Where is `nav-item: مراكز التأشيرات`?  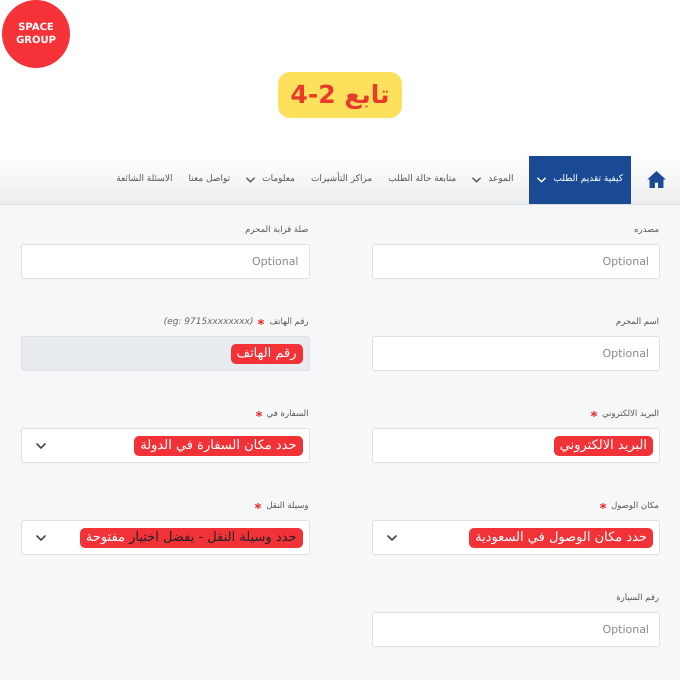
nav-item: مراكز التأشيرات is located at coordinates (341, 180).